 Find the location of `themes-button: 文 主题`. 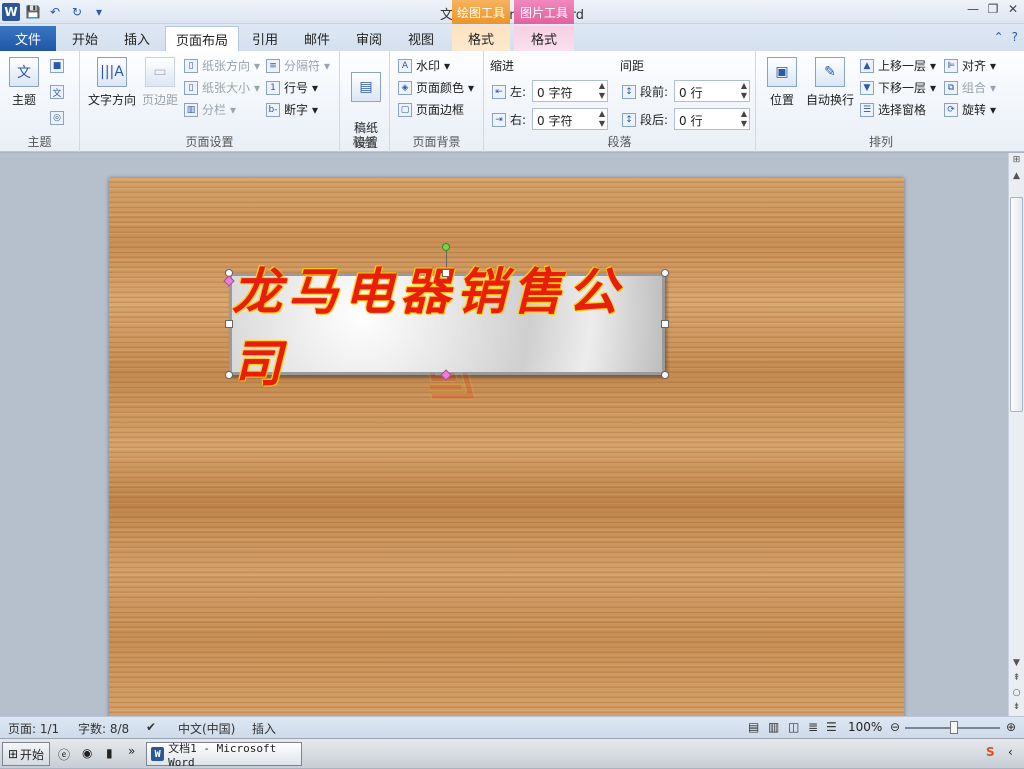

themes-button: 文 主题 is located at coordinates (24, 82).